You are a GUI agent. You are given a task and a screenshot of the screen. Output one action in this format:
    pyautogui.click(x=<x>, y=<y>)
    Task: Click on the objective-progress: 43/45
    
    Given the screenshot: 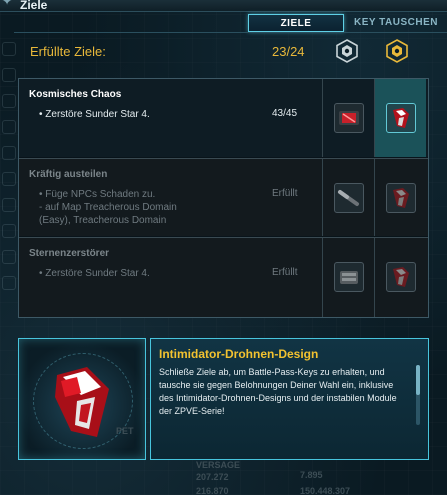 What is the action you would take?
    pyautogui.click(x=285, y=113)
    